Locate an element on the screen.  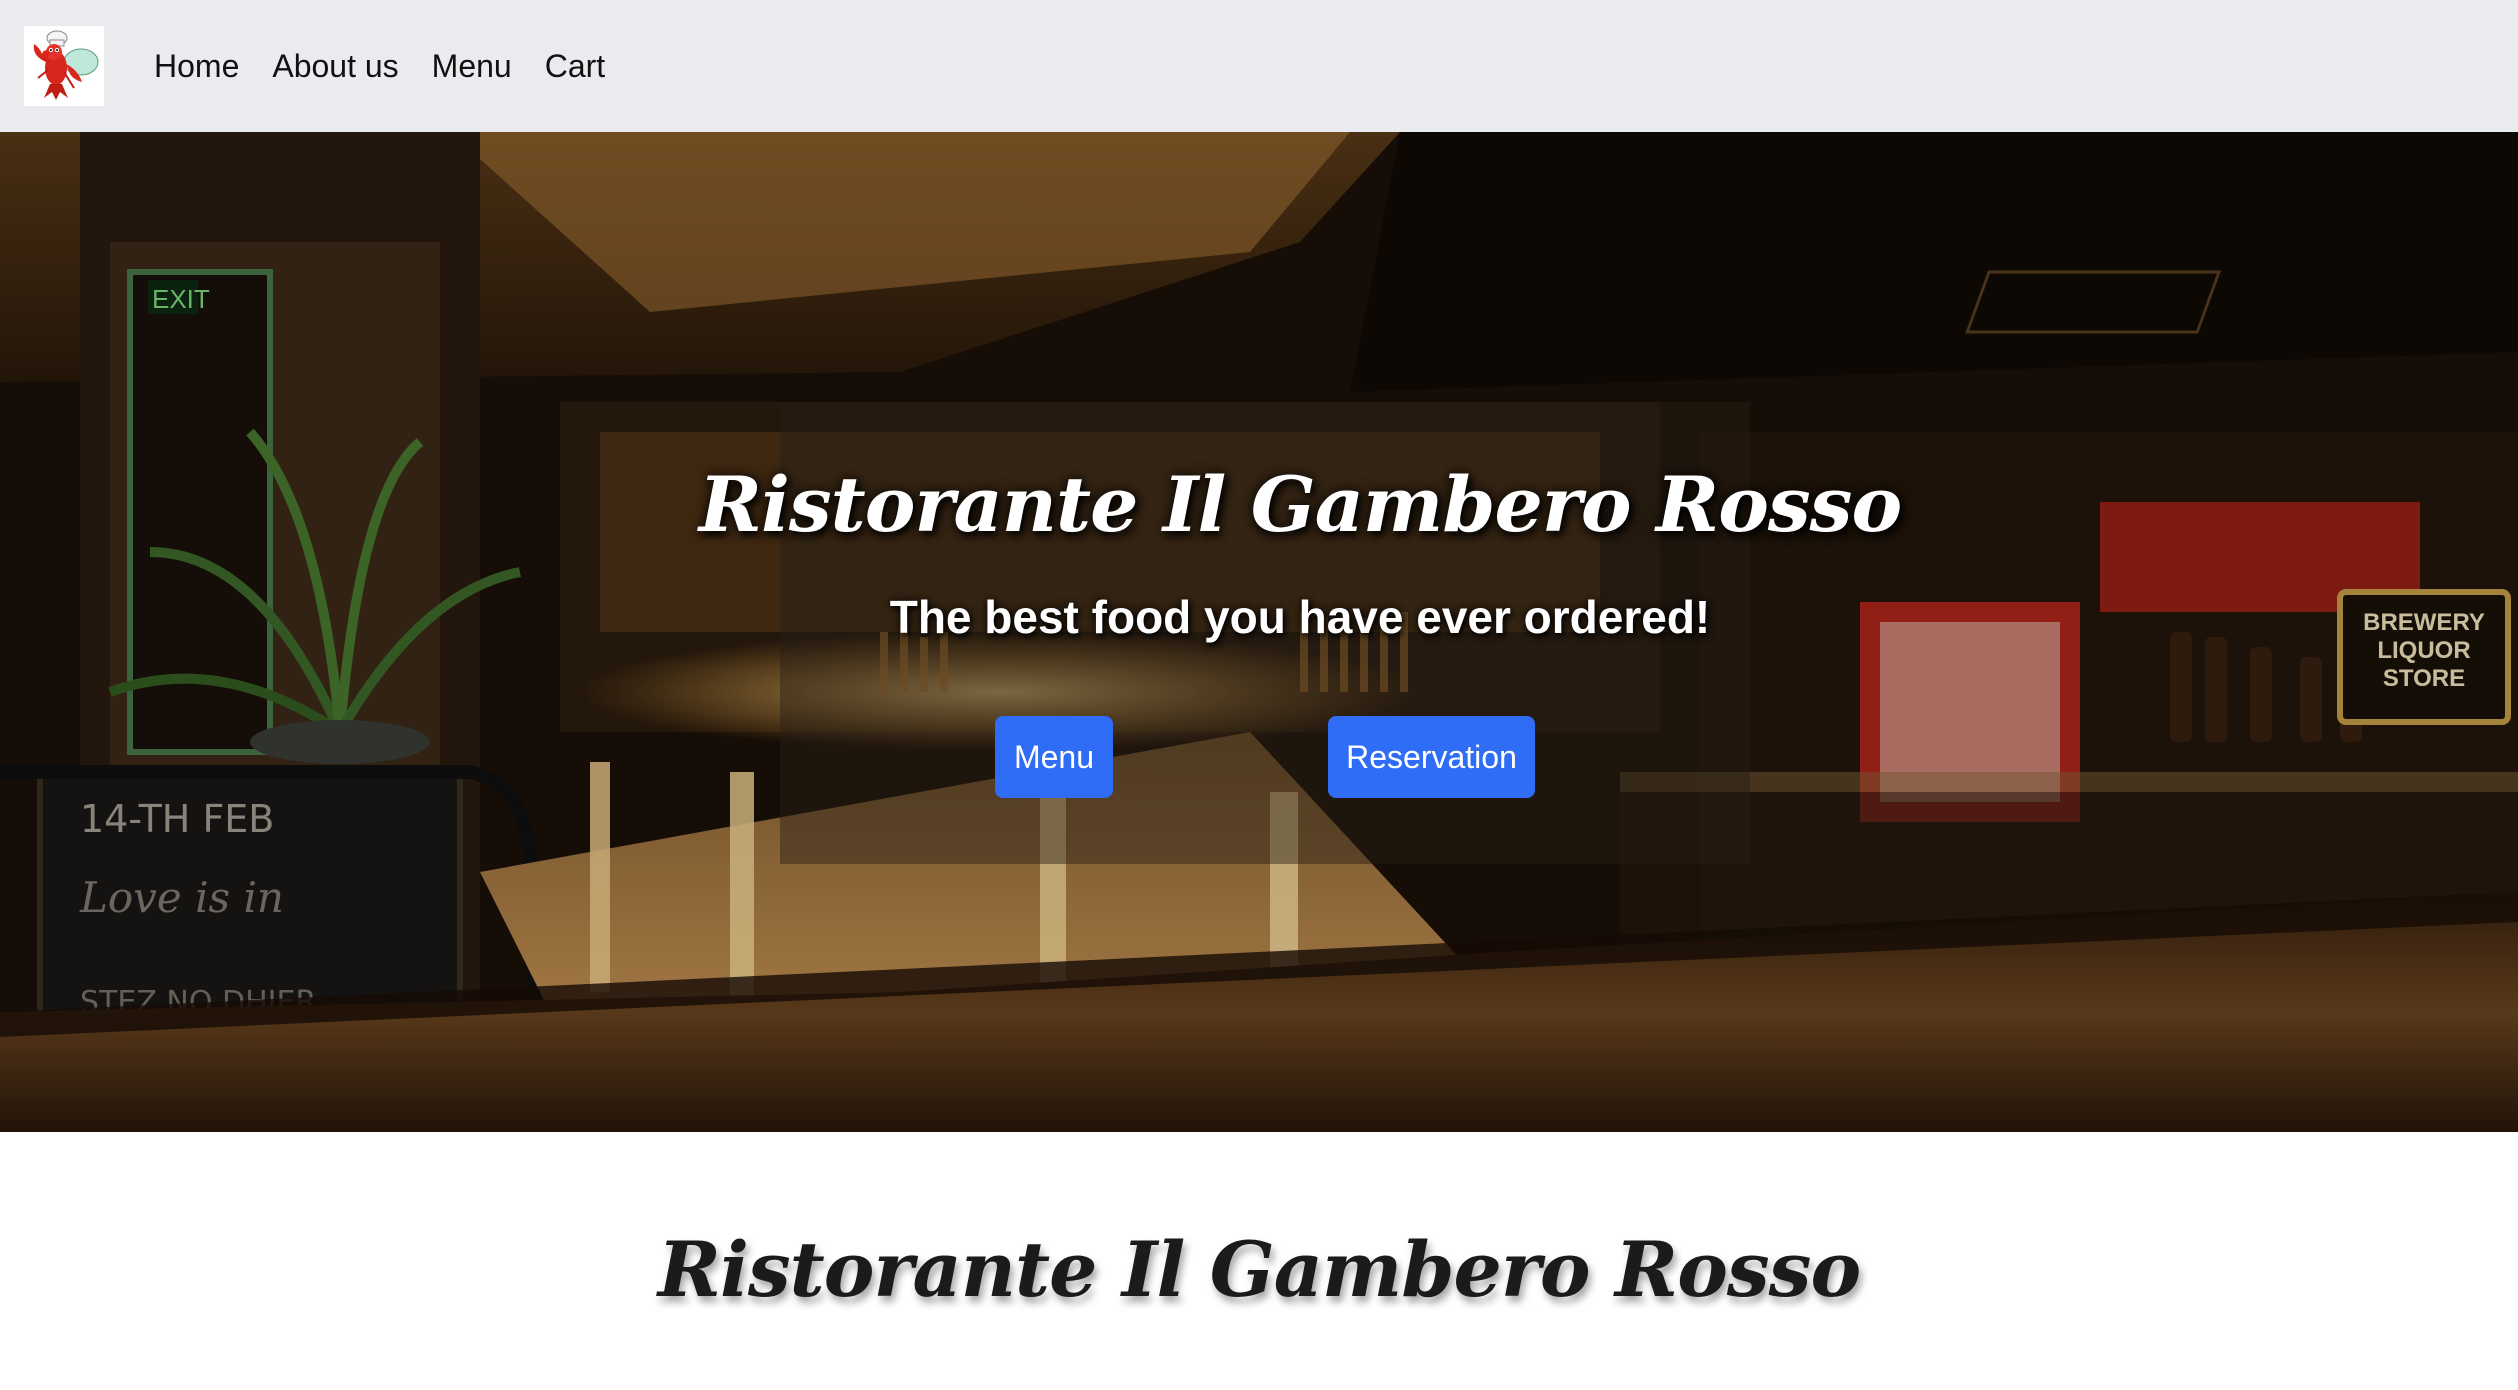
lobster-chef-logo-icon is located at coordinates (64, 66).